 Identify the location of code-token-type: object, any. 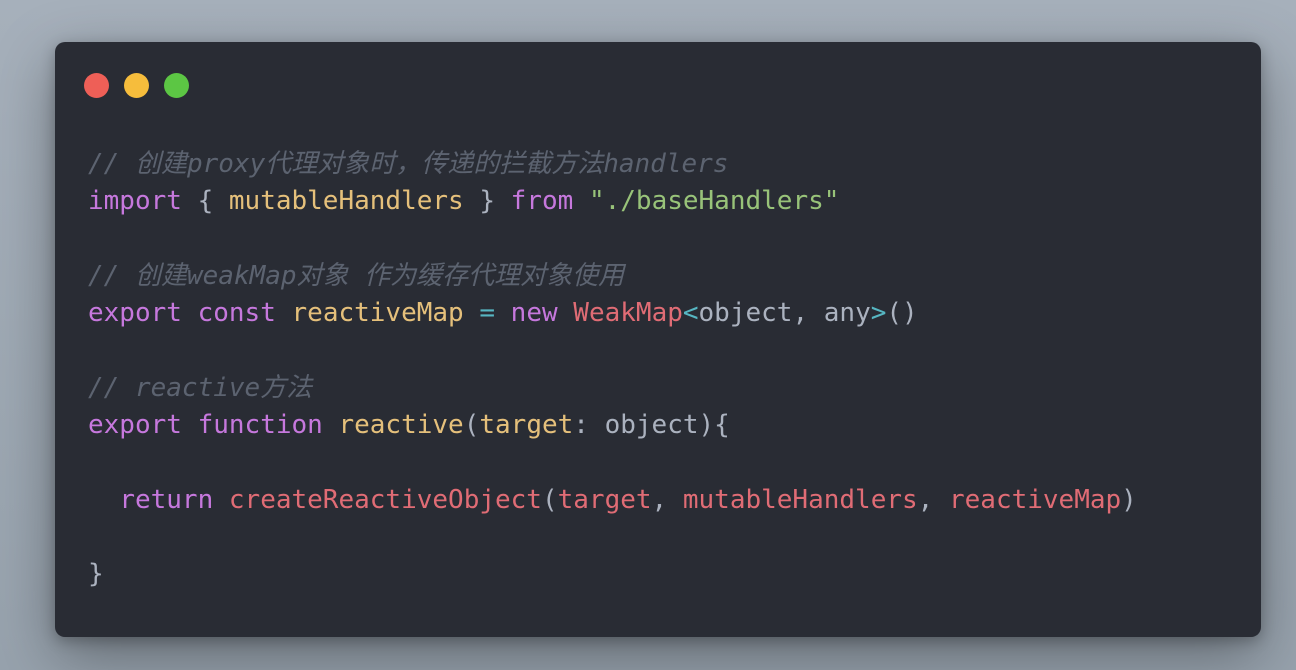
(784, 313).